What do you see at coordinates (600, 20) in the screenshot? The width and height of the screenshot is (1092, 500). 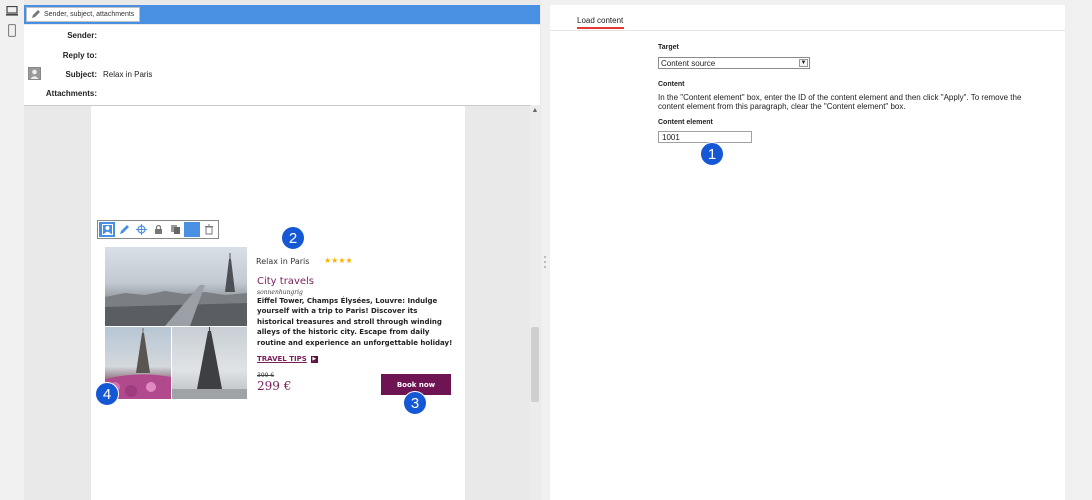 I see `tab-load-content: Load content` at bounding box center [600, 20].